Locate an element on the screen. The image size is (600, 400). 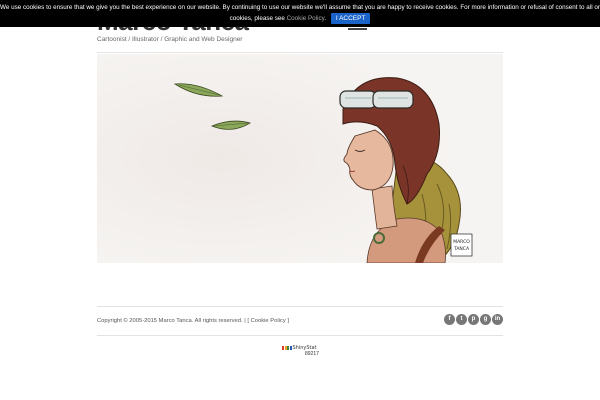
footer-divider-bottom is located at coordinates (300, 335).